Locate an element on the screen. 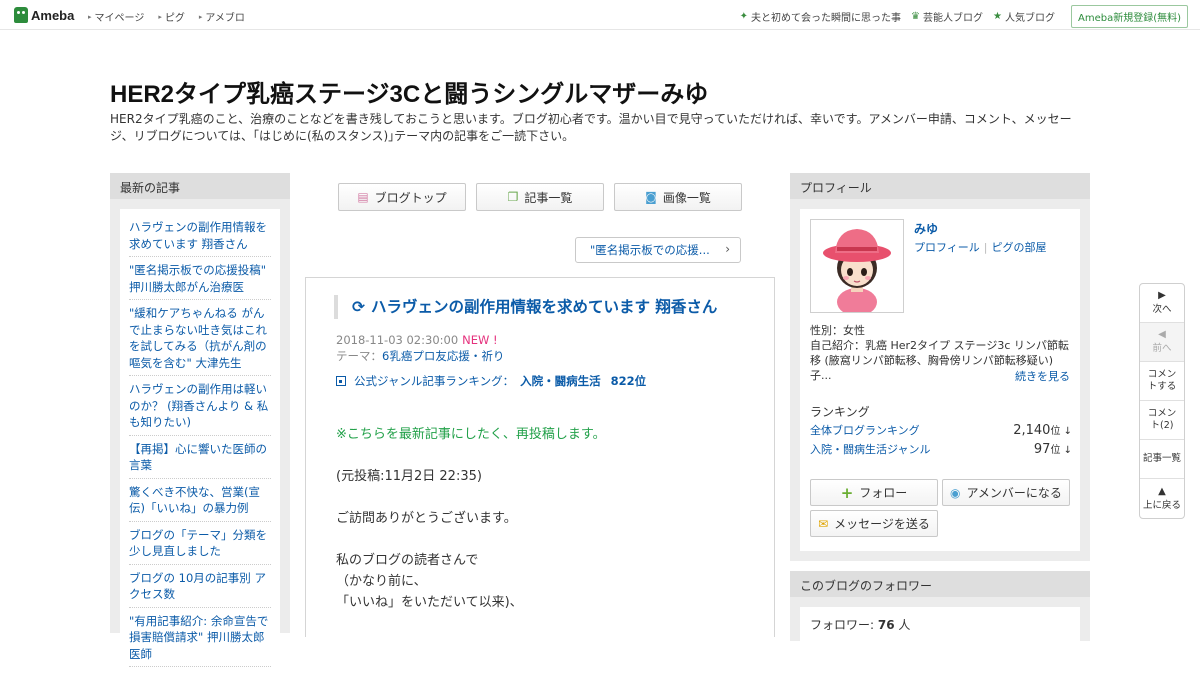 This screenshot has width=1200, height=678. article-paragraph: 私のブログの読者さんで is located at coordinates (407, 560).